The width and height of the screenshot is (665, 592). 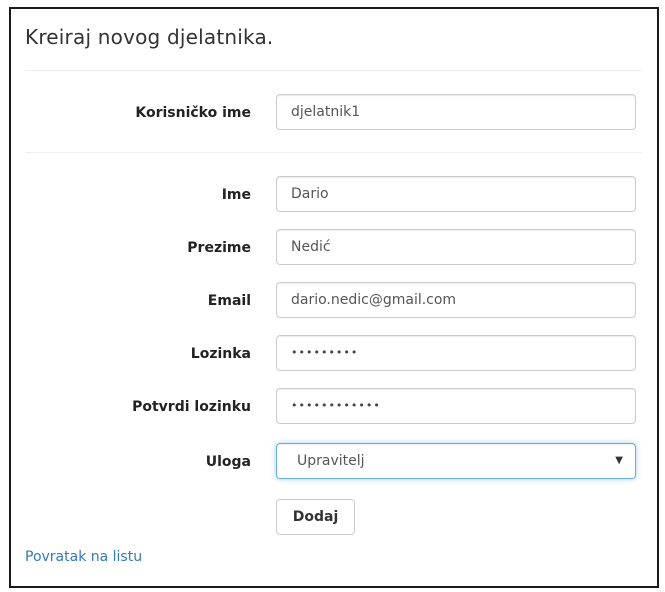 I want to click on first-name-field: Dario, so click(x=456, y=194).